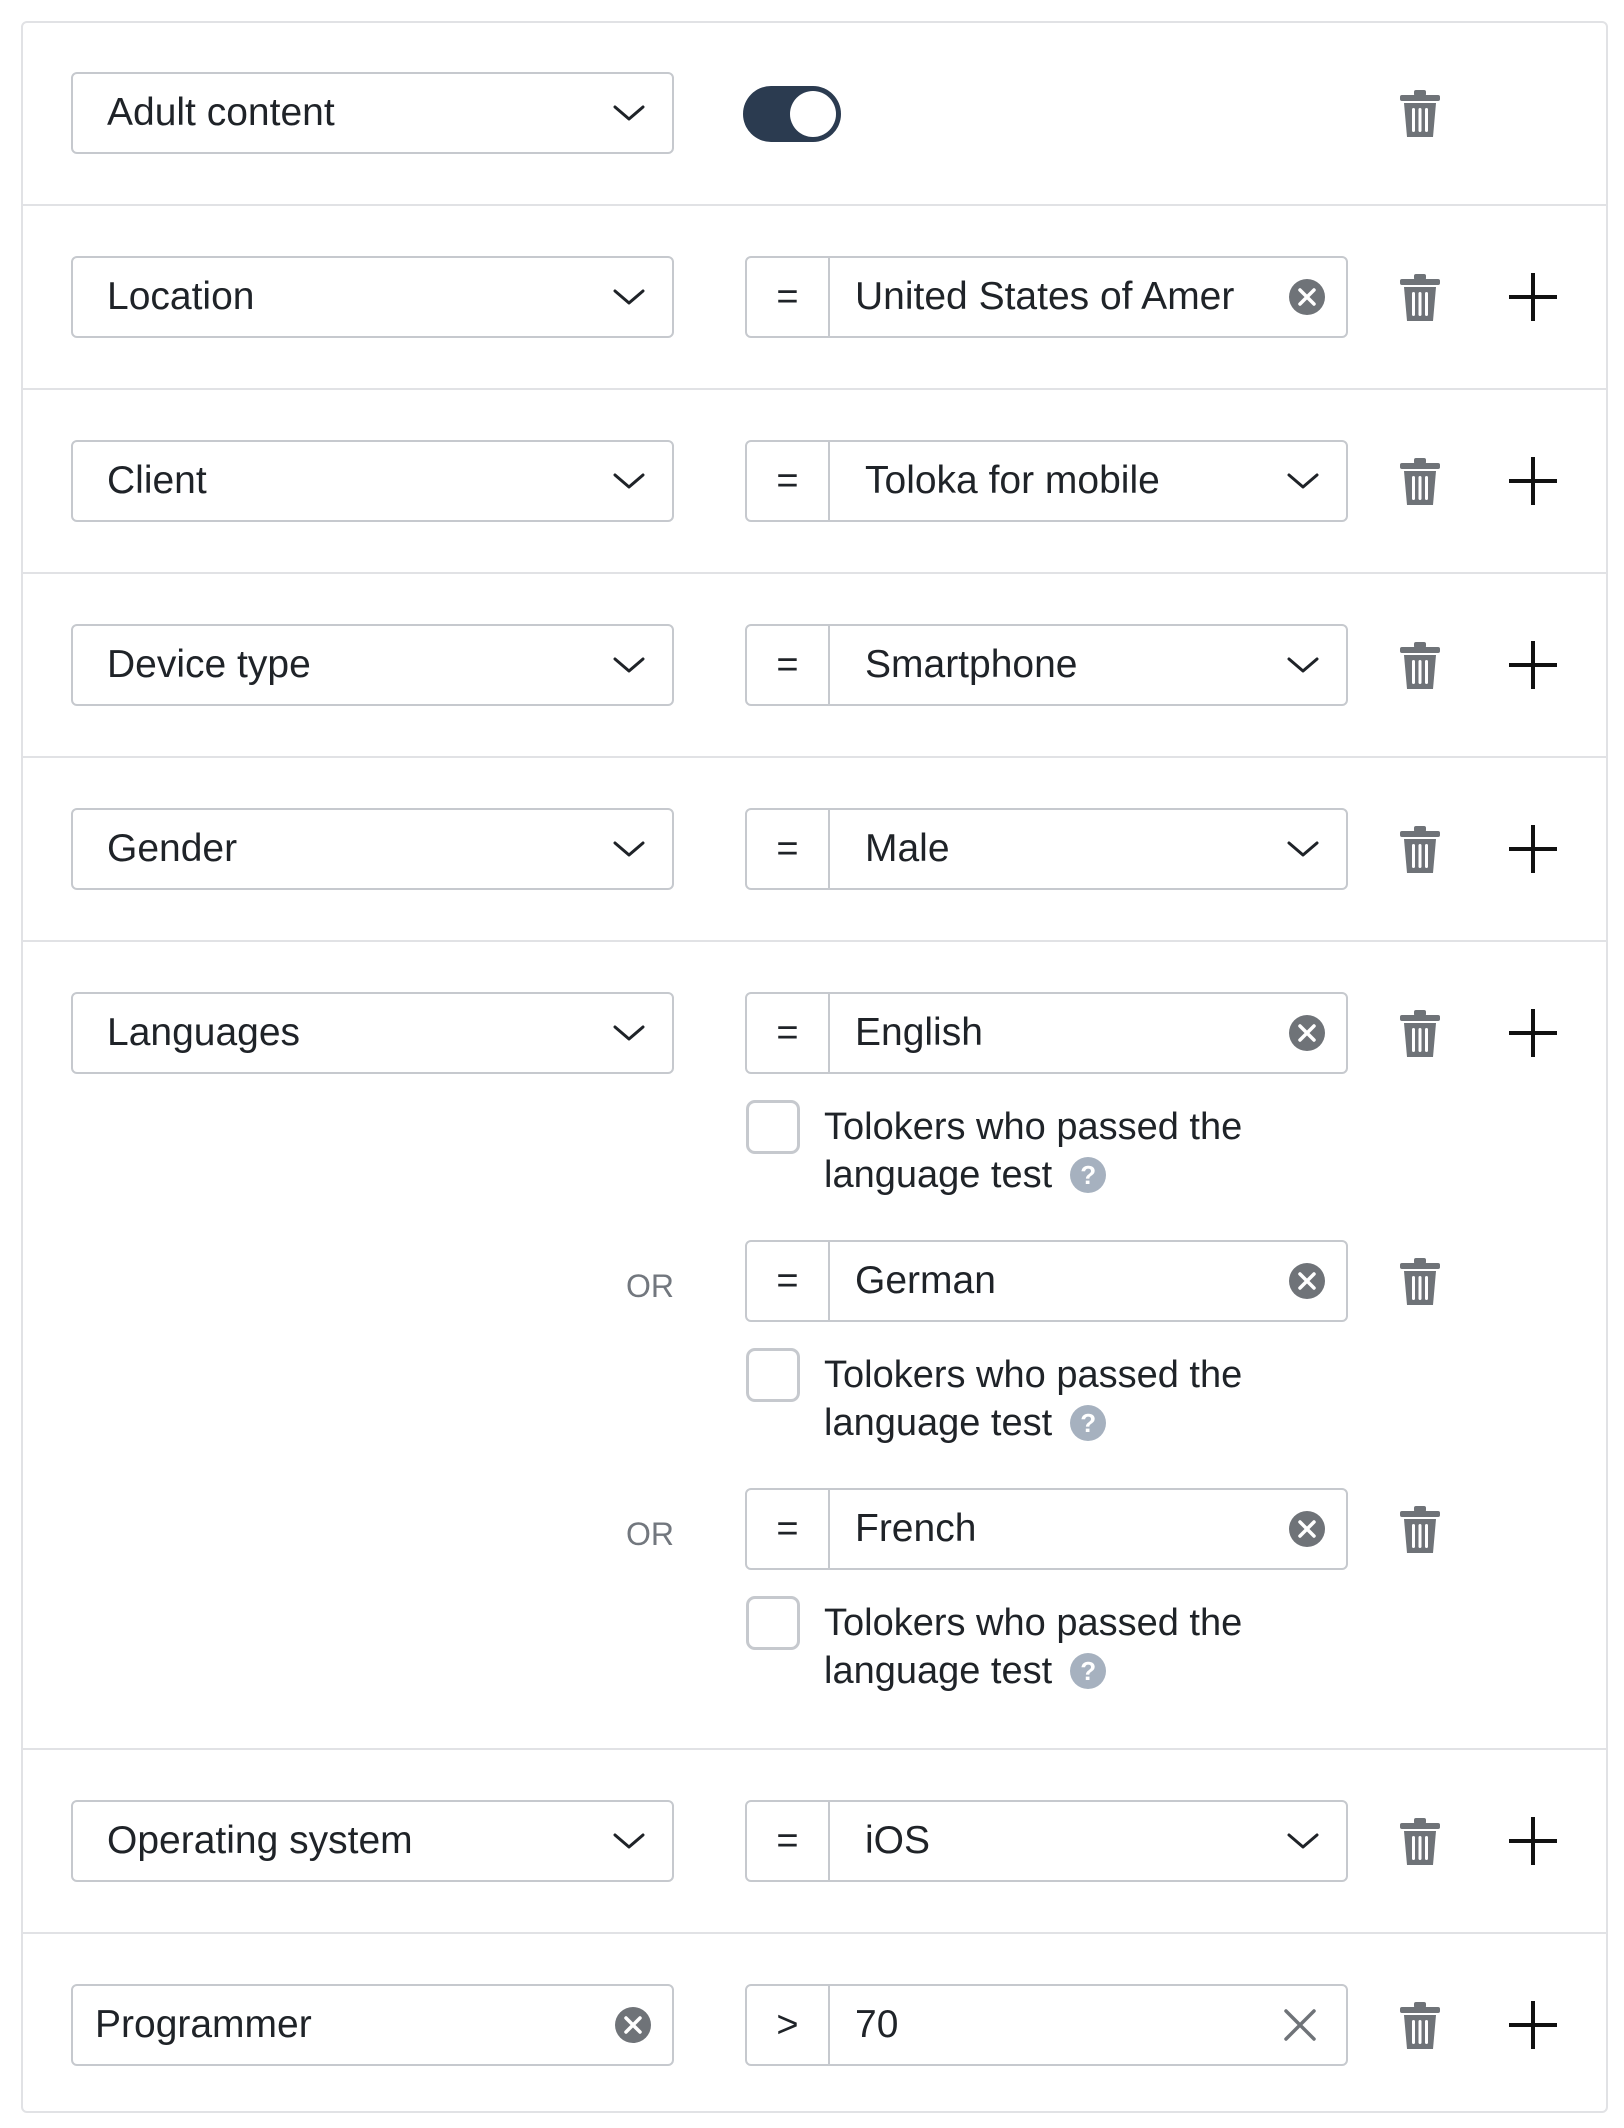 This screenshot has height=2128, width=1624. I want to click on language-value-english: = English, so click(1046, 1033).